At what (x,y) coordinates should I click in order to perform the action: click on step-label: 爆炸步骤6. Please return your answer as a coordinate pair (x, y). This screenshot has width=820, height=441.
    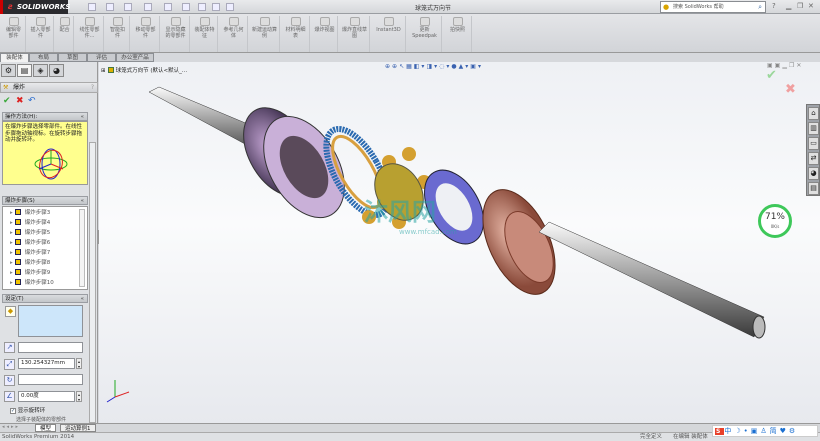
    Looking at the image, I should click on (37, 243).